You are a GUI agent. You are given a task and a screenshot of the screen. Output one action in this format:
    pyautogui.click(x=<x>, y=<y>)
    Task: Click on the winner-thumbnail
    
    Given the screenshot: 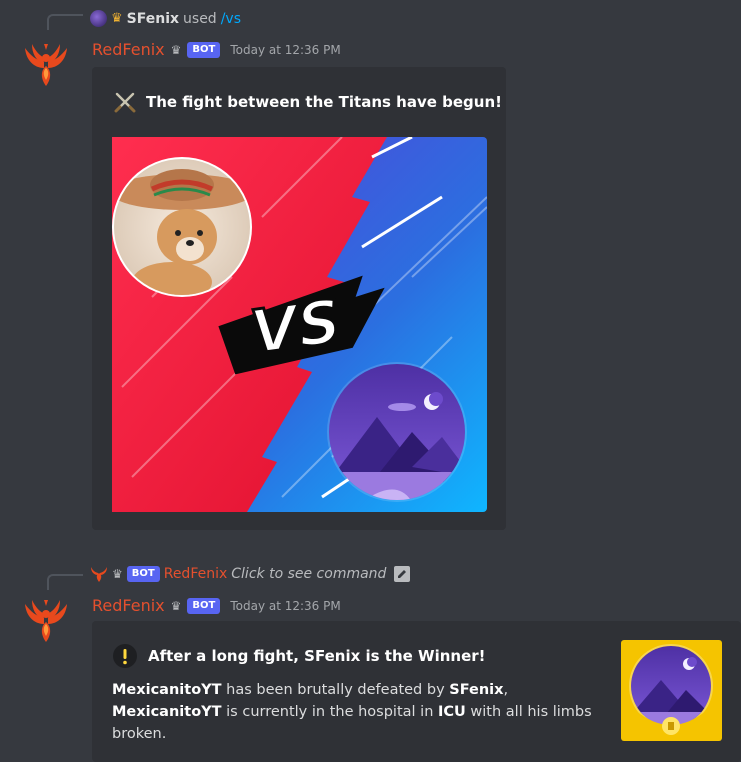 What is the action you would take?
    pyautogui.click(x=671, y=690)
    